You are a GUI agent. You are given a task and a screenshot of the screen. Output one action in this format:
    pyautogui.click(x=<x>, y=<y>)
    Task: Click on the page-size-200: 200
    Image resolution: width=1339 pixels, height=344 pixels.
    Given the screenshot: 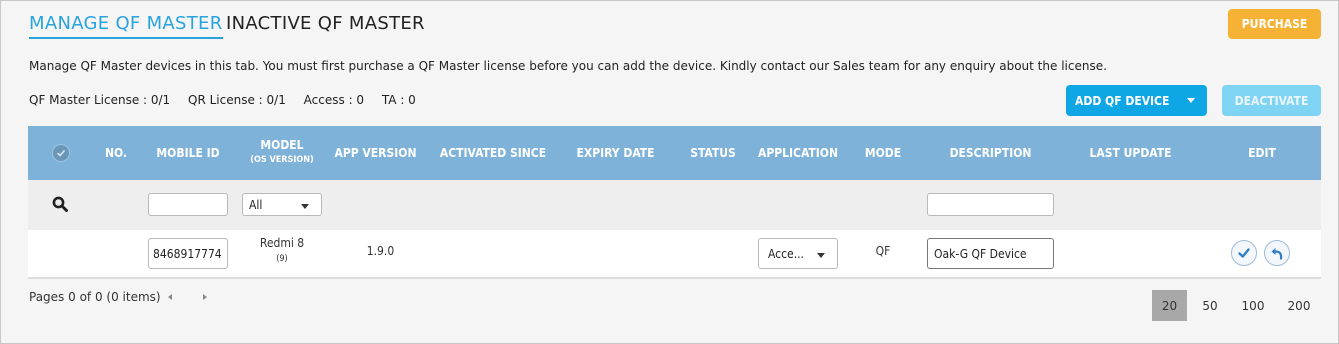 What is the action you would take?
    pyautogui.click(x=1299, y=305)
    